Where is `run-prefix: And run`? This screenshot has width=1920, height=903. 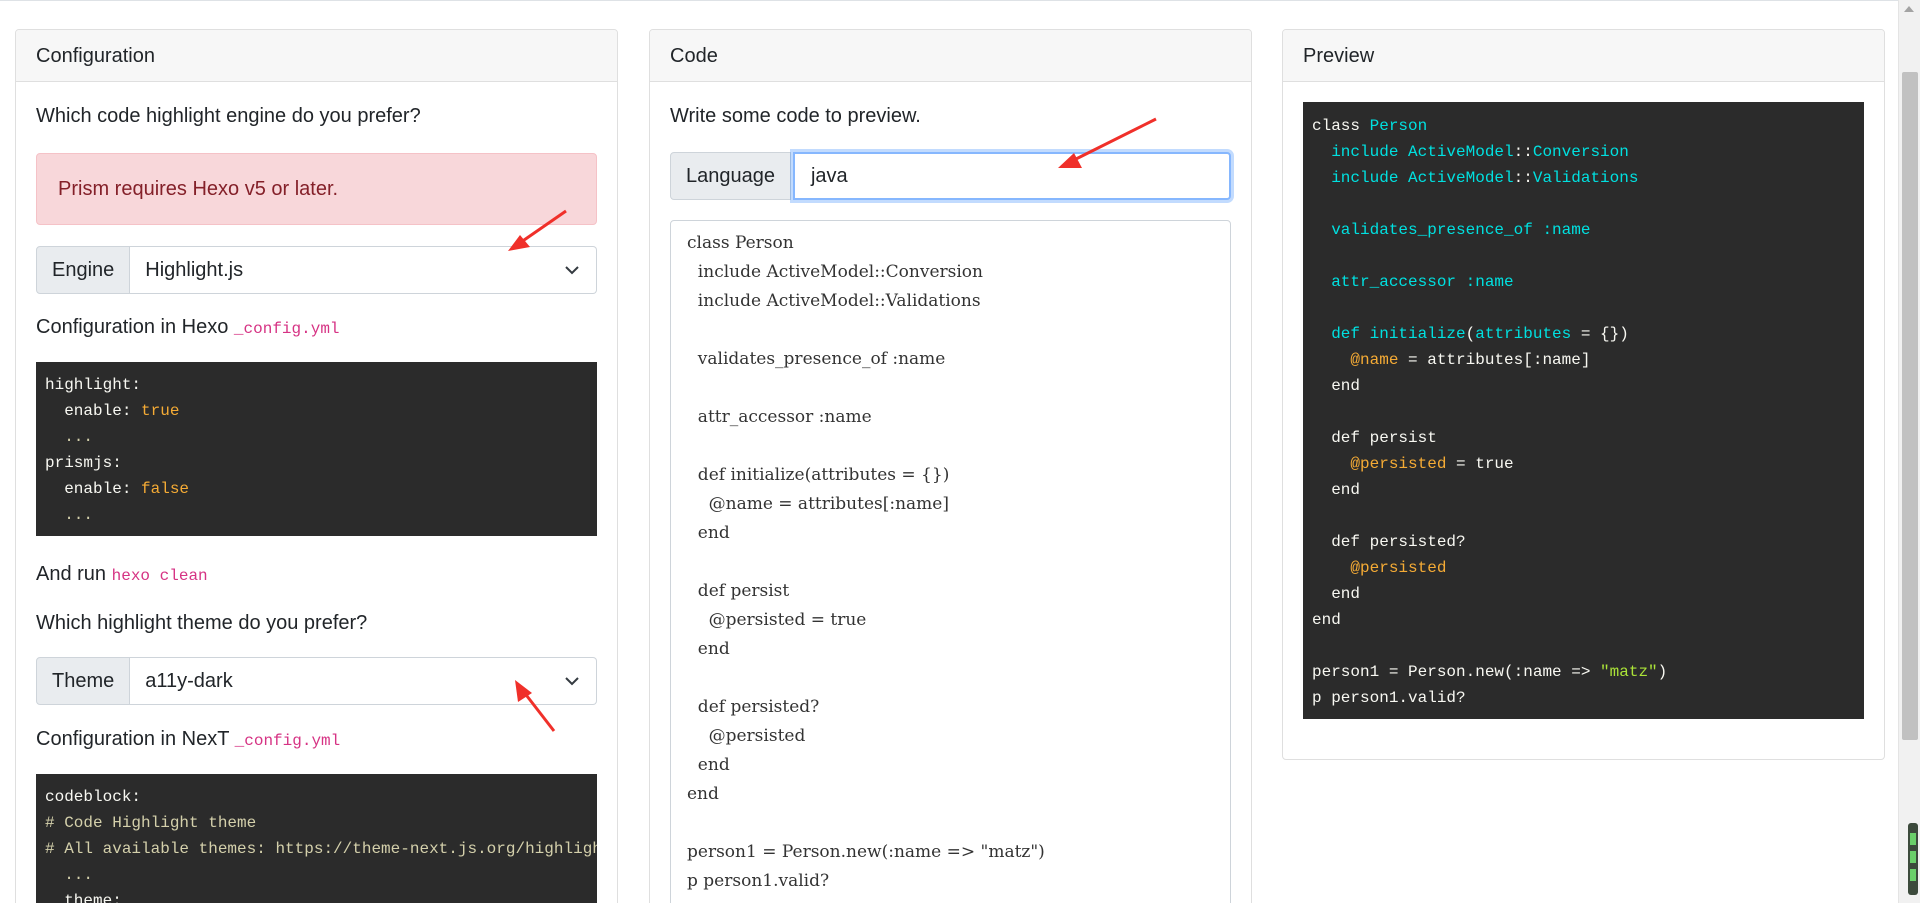
run-prefix: And run is located at coordinates (71, 574).